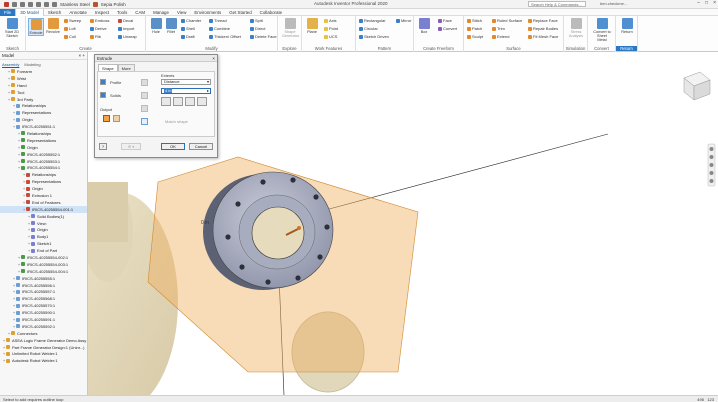  What do you see at coordinates (75, 4) in the screenshot?
I see `material-dropdown: Stainless Steel` at bounding box center [75, 4].